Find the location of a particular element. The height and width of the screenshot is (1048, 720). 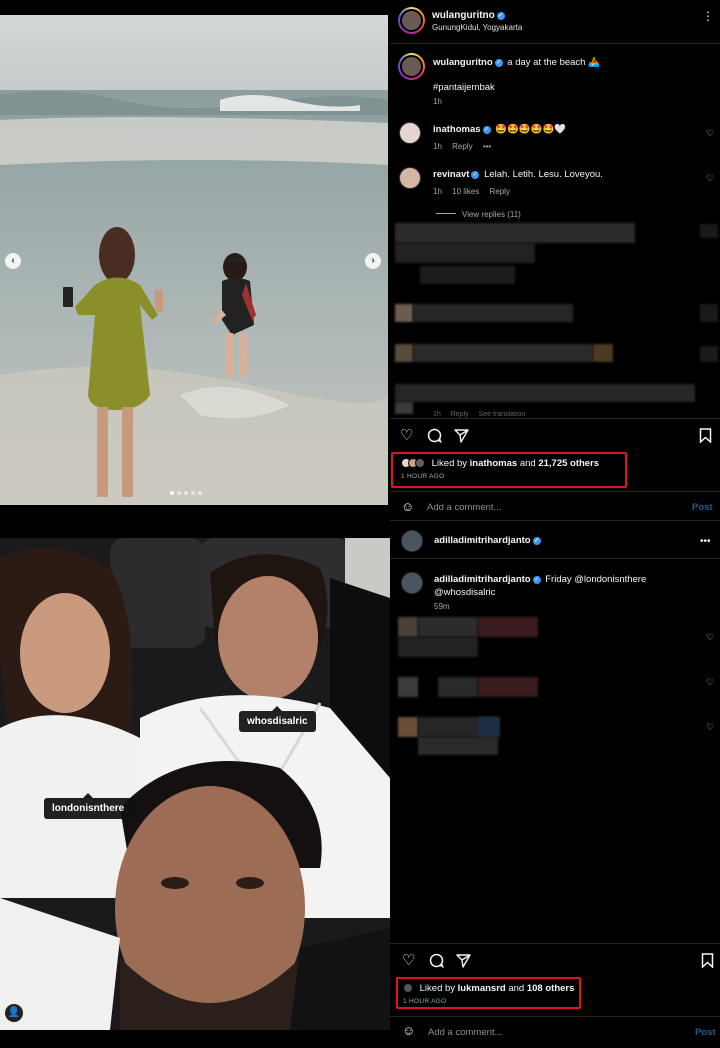

comment-meta: 1h 10 likes Reply is located at coordinates (471, 191).